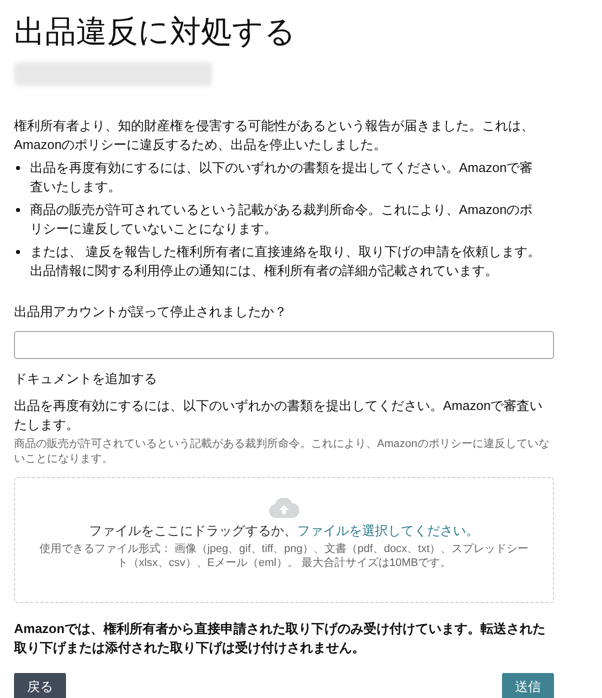 This screenshot has width=602, height=698. Describe the element at coordinates (388, 530) in the screenshot. I see `choose-file-link: ファイルを選択してください。` at that location.